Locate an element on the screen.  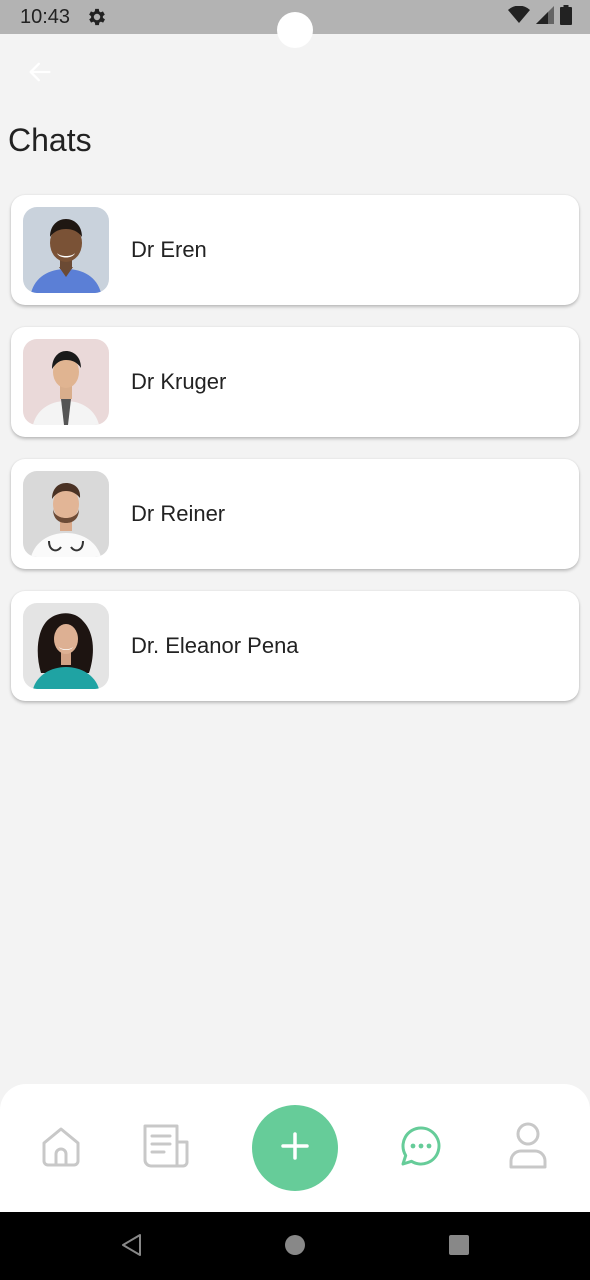
add-button is located at coordinates (295, 1148).